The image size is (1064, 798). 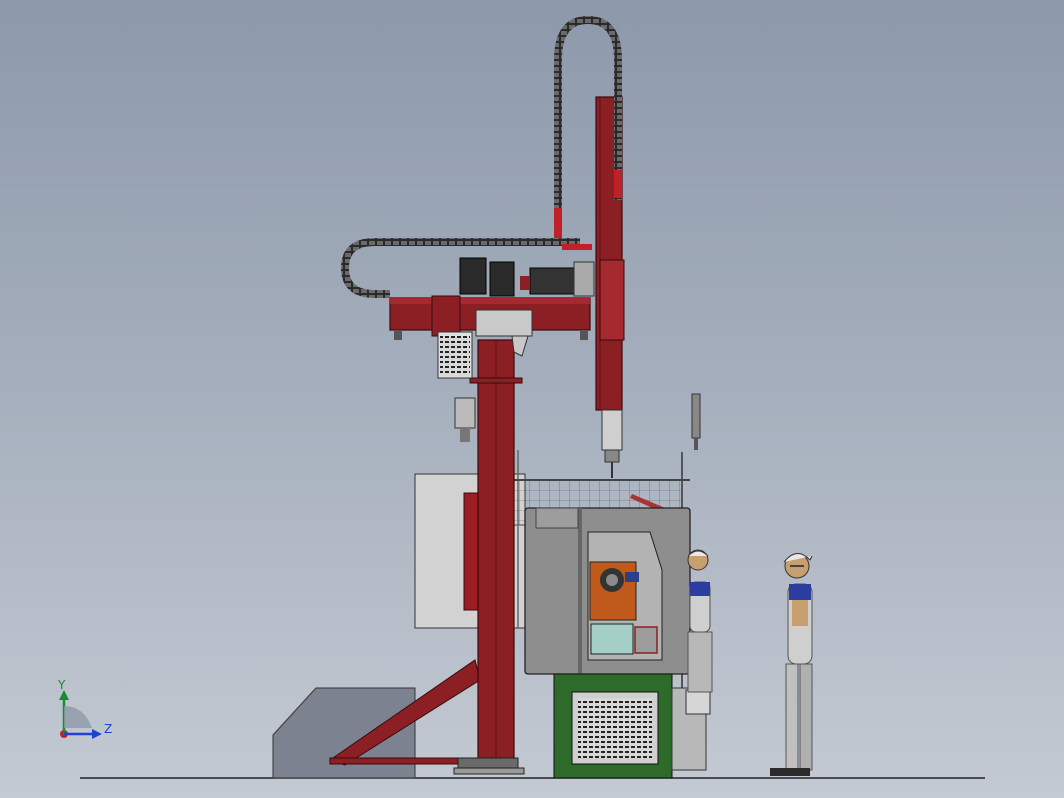 I want to click on coordinate-triad, so click(x=80, y=714).